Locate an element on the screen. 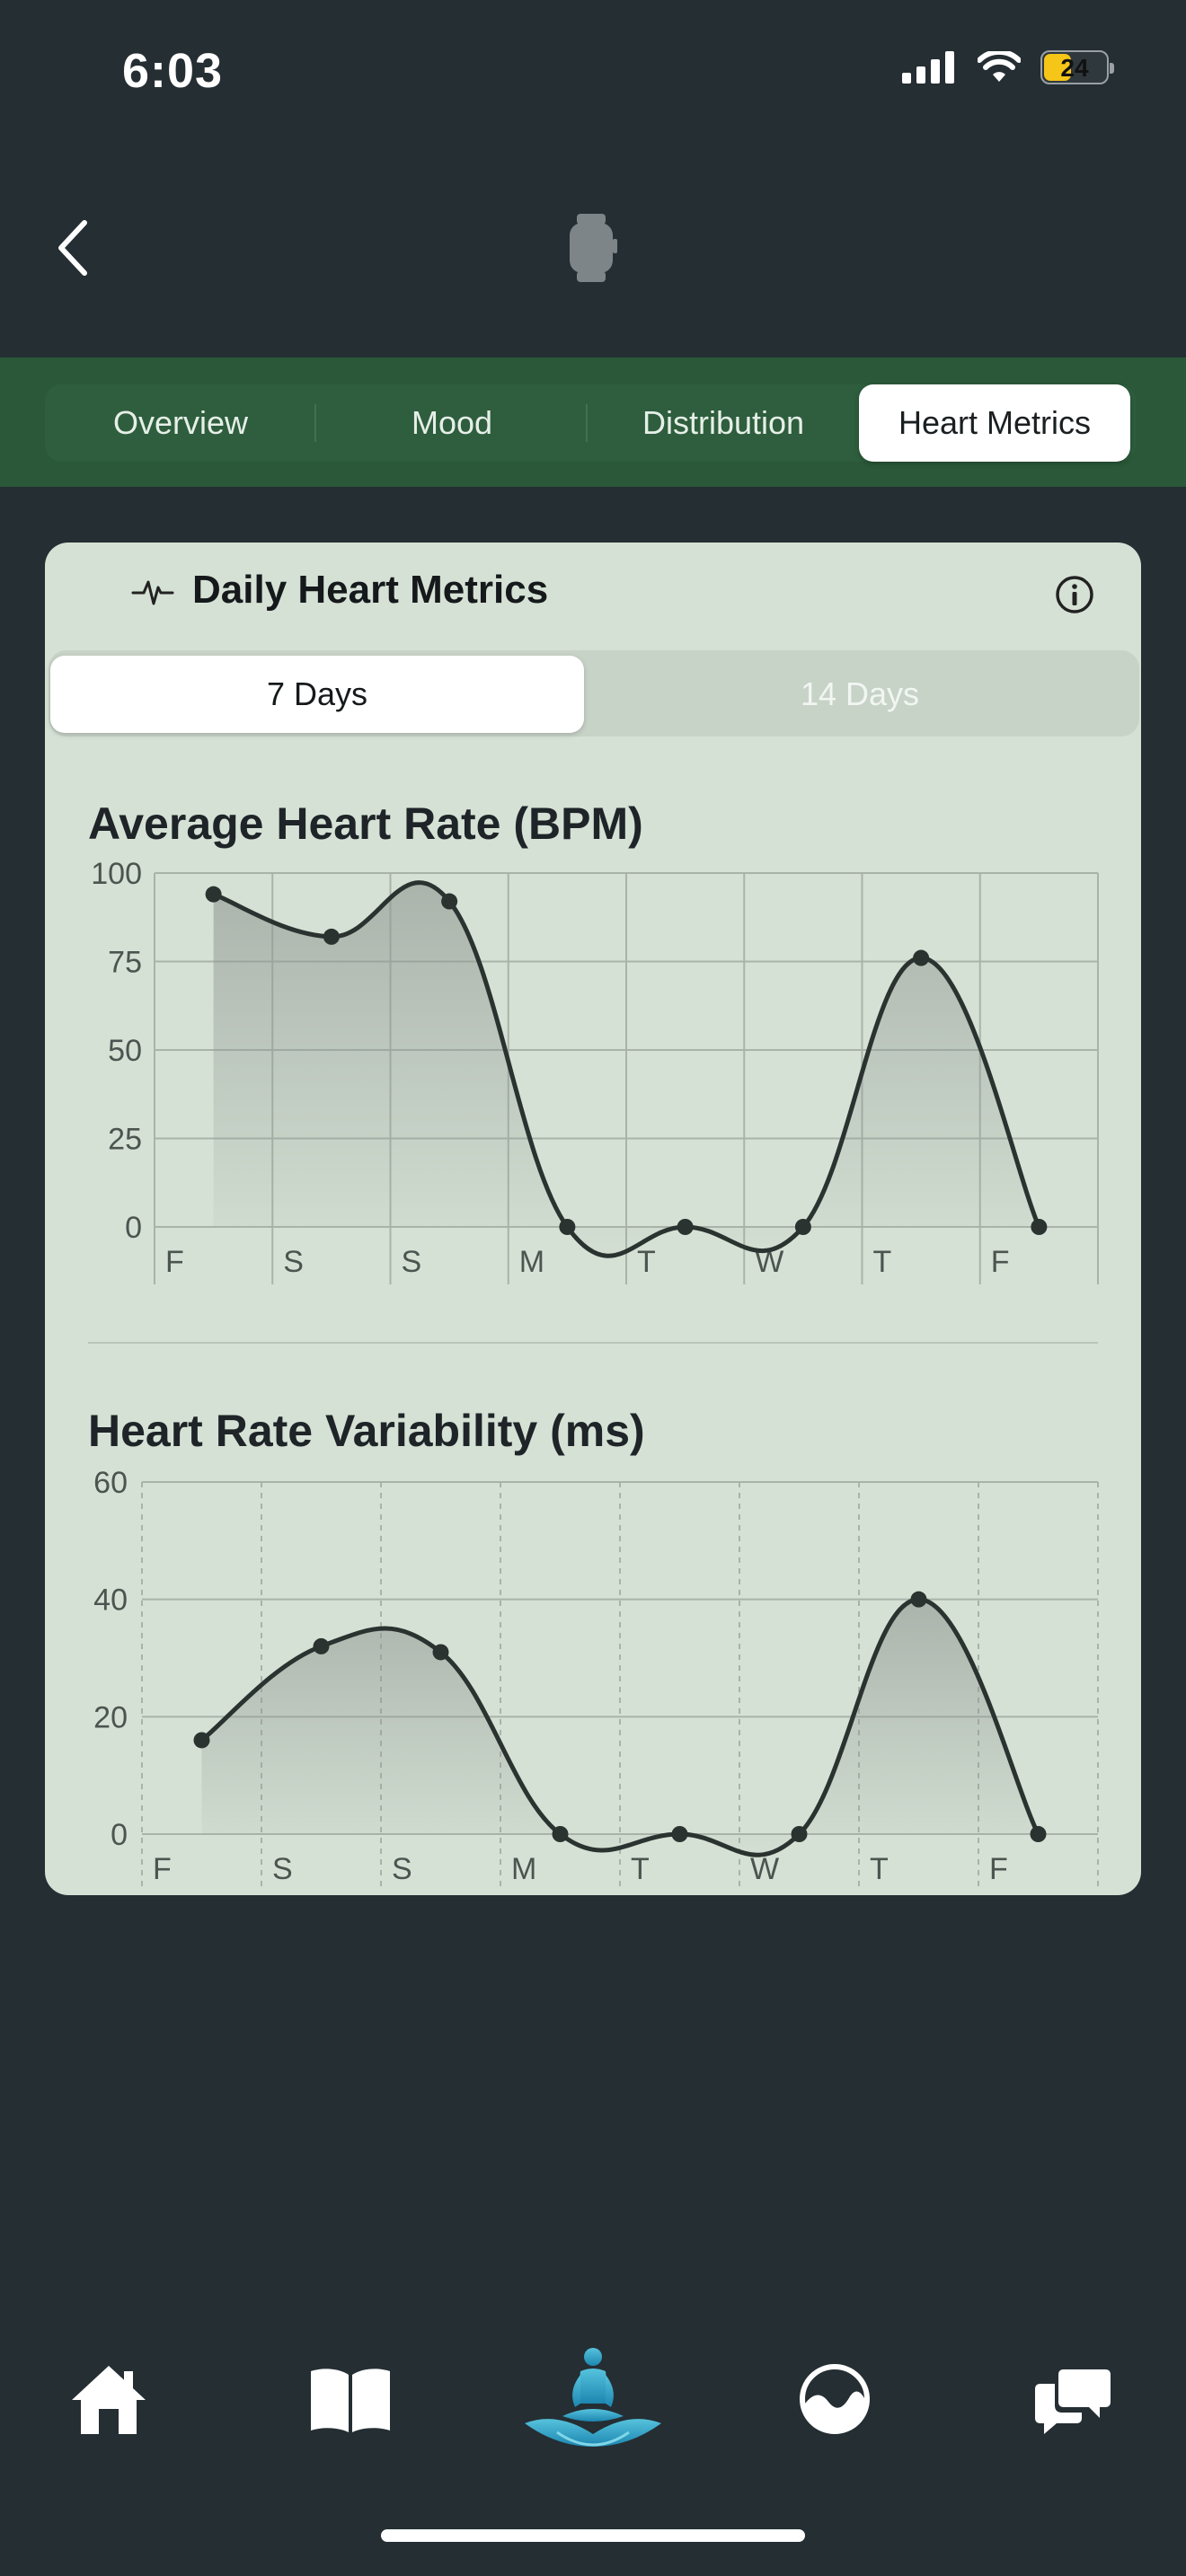  tab-overview: Overview is located at coordinates (180, 423).